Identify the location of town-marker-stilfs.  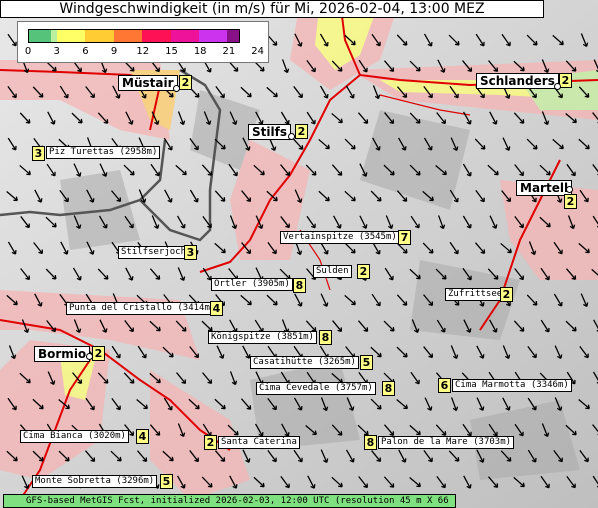
(291, 136).